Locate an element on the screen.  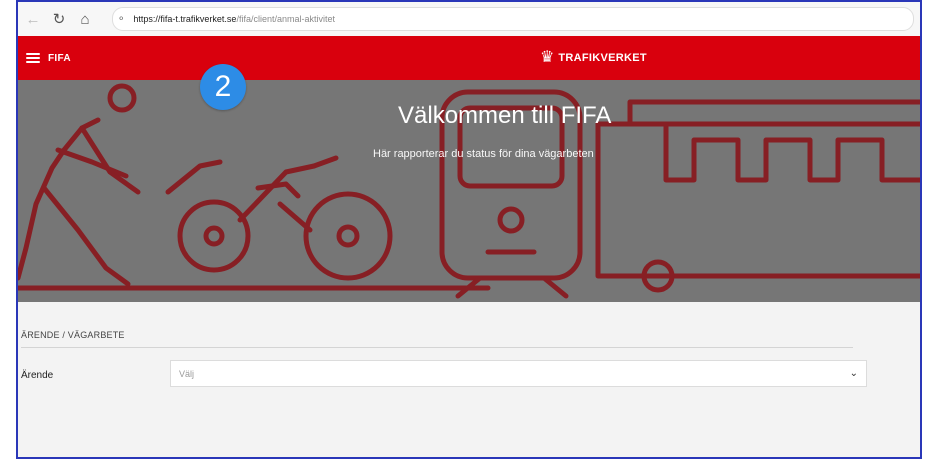
arende-label: Ärende is located at coordinates (37, 375).